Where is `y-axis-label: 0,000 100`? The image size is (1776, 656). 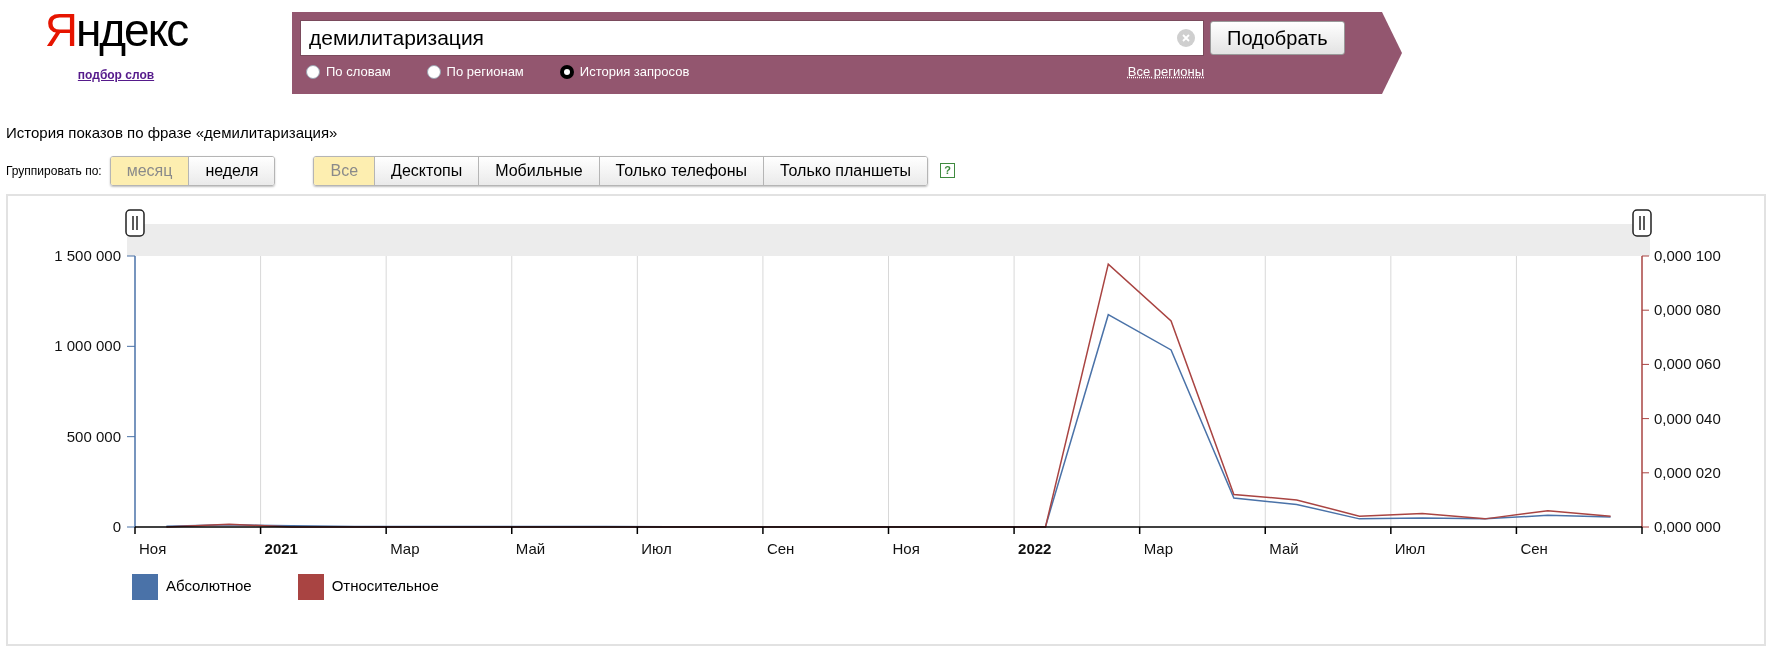 y-axis-label: 0,000 100 is located at coordinates (1687, 255).